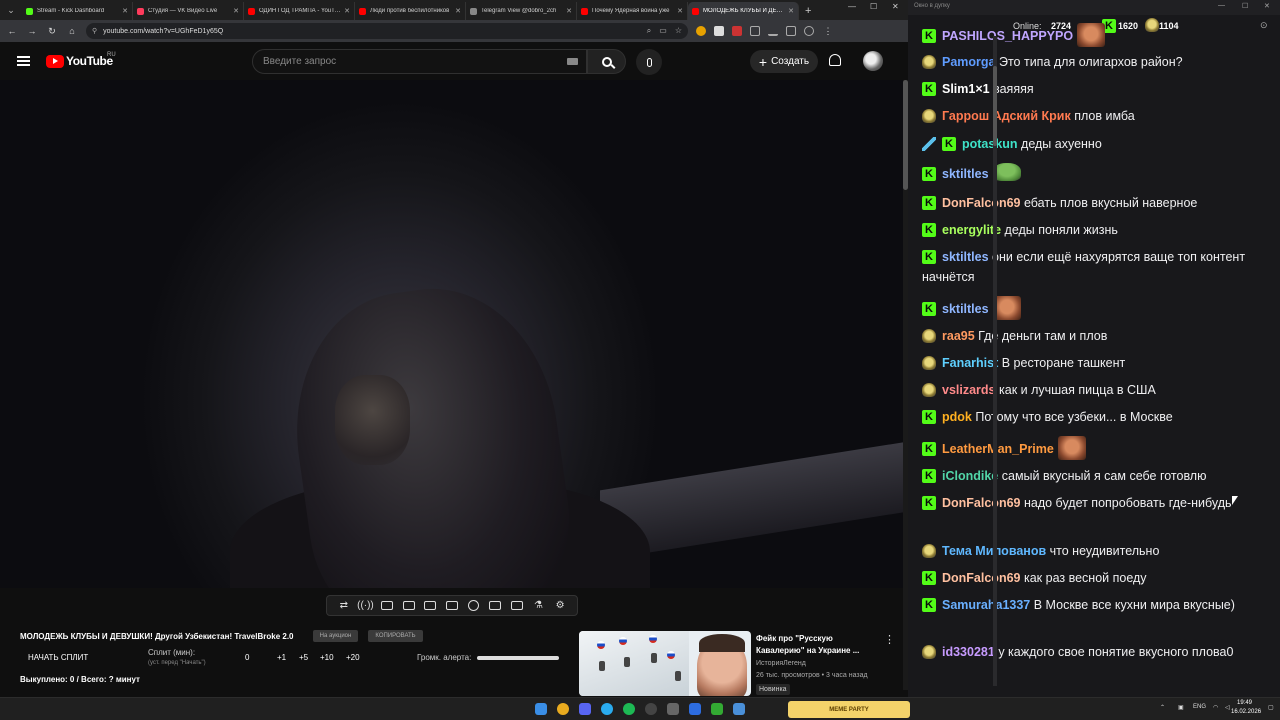 Image resolution: width=1280 pixels, height=720 pixels. I want to click on chrome-icon, so click(563, 709).